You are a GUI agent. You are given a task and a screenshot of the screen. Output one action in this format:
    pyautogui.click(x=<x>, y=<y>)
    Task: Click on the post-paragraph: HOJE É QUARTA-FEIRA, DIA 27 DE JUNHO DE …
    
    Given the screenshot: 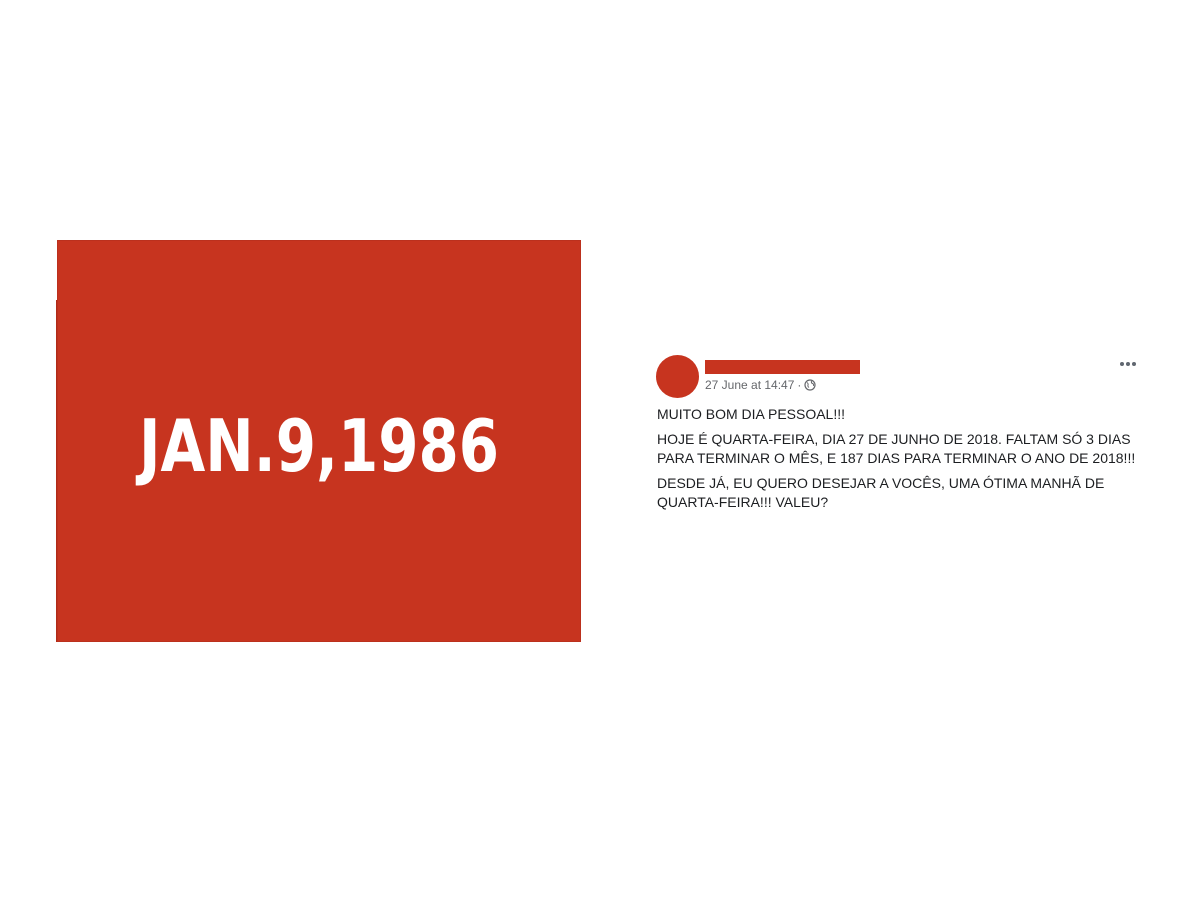 What is the action you would take?
    pyautogui.click(x=896, y=448)
    